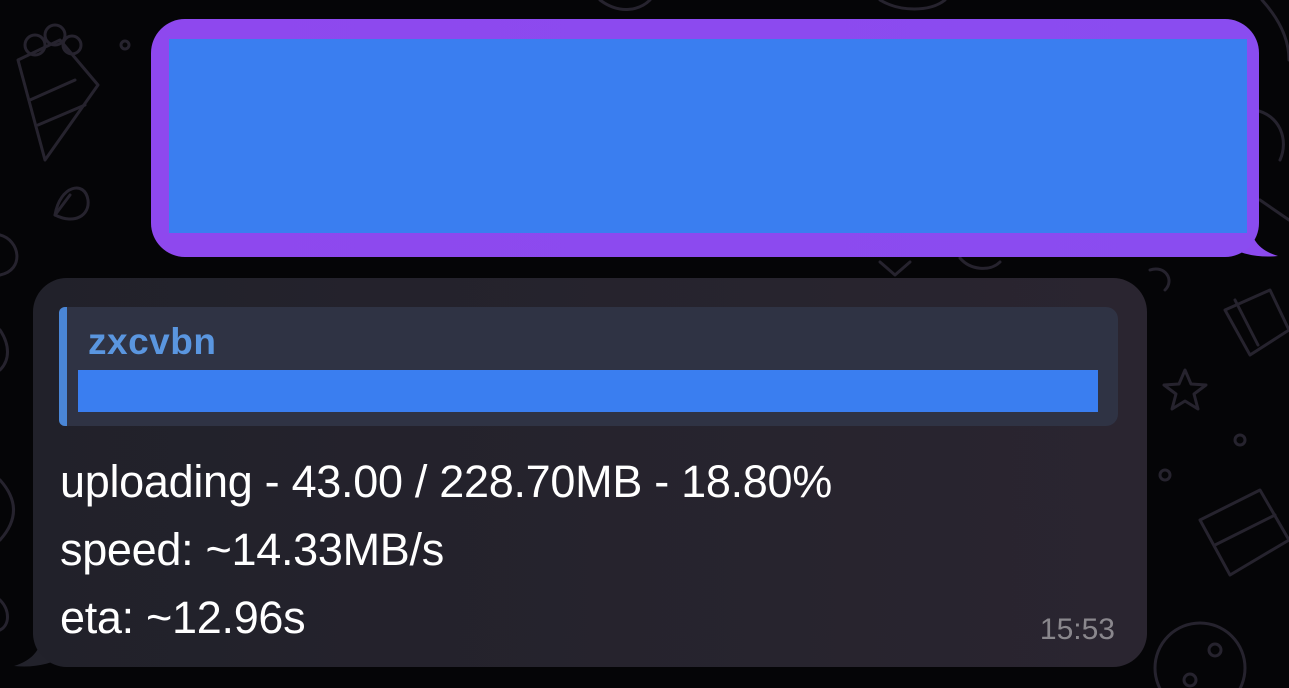  Describe the element at coordinates (63, 366) in the screenshot. I see `reply-accent-bar` at that location.